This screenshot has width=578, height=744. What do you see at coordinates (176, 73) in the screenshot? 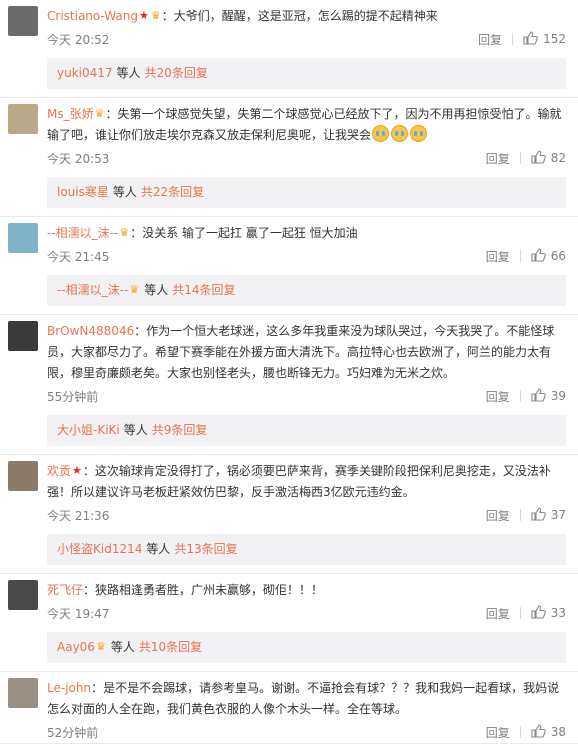
I see `view-replies-link: 共20条回复` at bounding box center [176, 73].